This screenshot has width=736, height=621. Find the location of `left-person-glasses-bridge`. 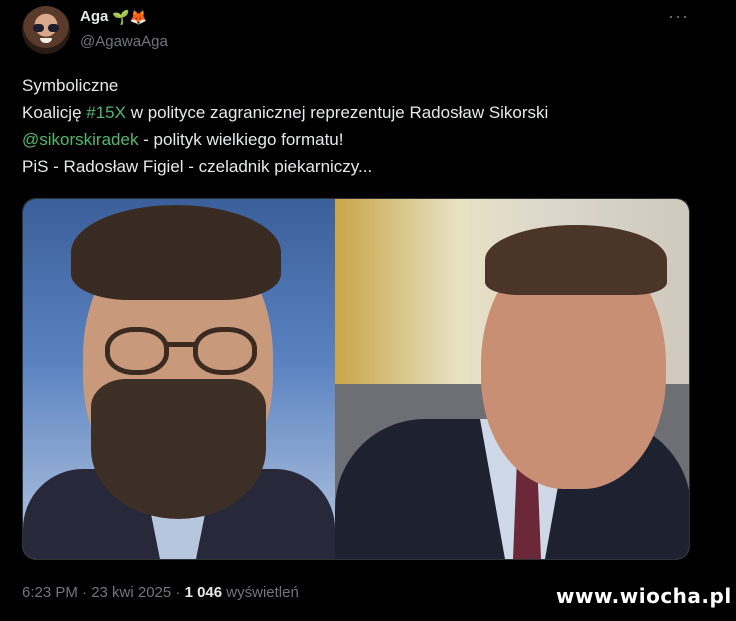

left-person-glasses-bridge is located at coordinates (181, 344).